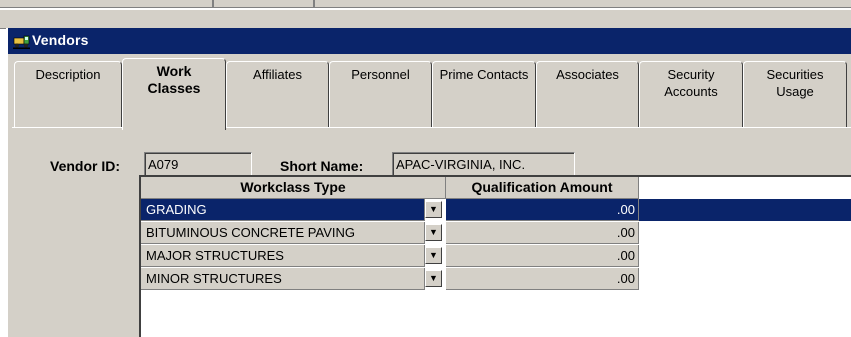 The height and width of the screenshot is (337, 851). Describe the element at coordinates (429, 41) in the screenshot. I see `title-bar: Vendors` at that location.